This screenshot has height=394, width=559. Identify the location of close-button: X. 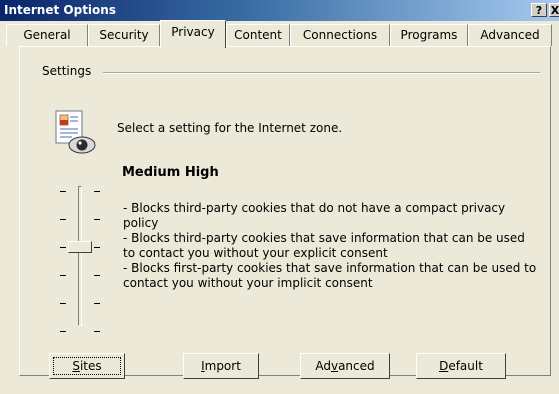
(554, 10).